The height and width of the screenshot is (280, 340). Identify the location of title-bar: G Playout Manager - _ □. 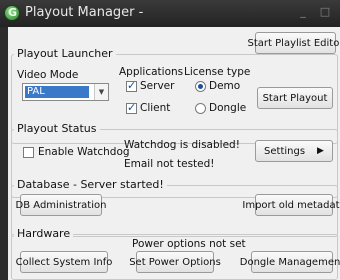
(170, 13).